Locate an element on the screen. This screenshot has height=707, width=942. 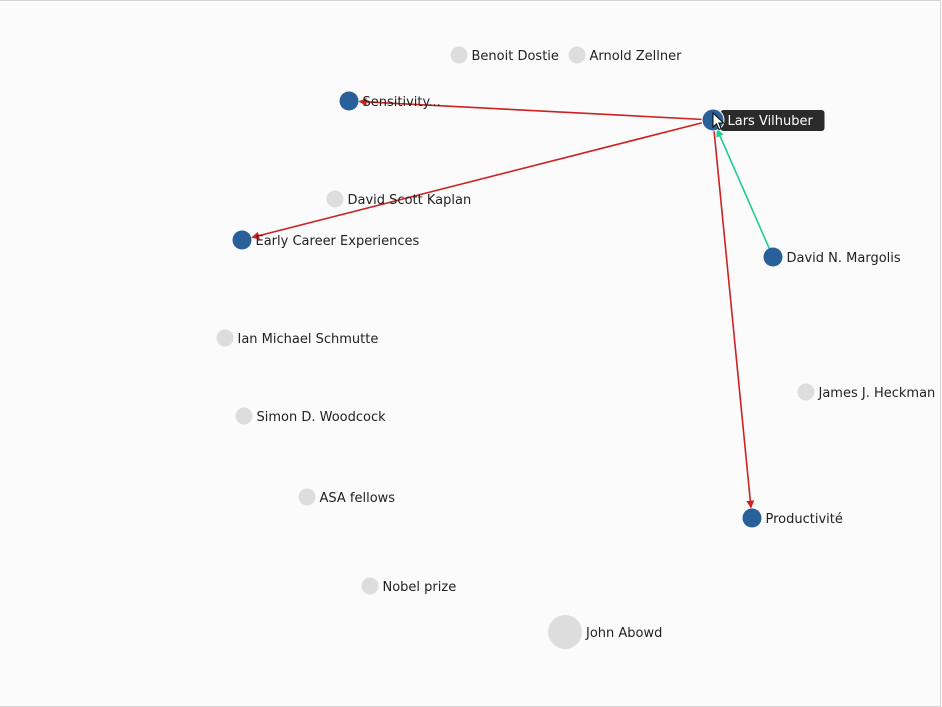
node-label: James J. Heckman is located at coordinates (877, 393).